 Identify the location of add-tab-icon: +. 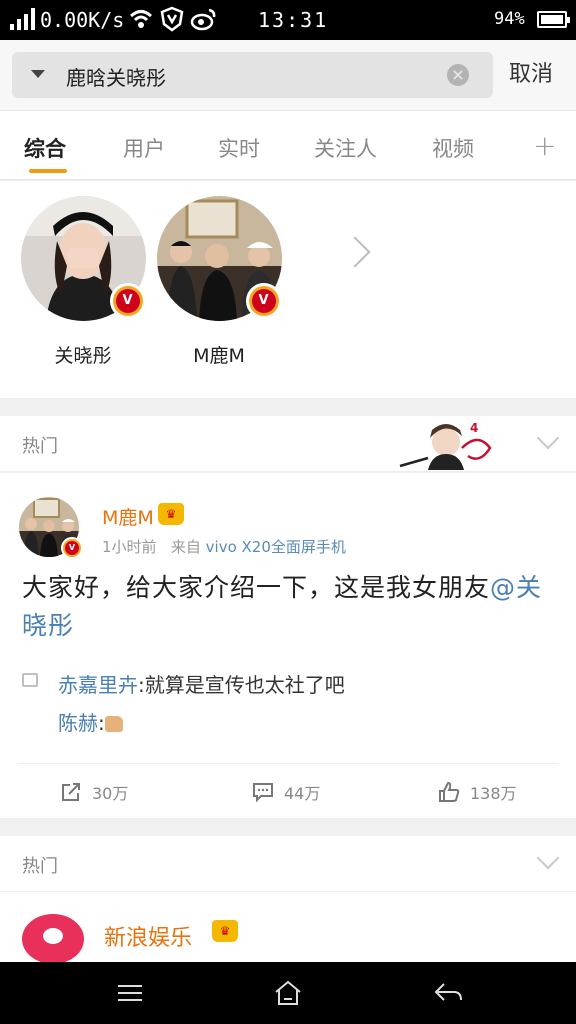
(544, 145).